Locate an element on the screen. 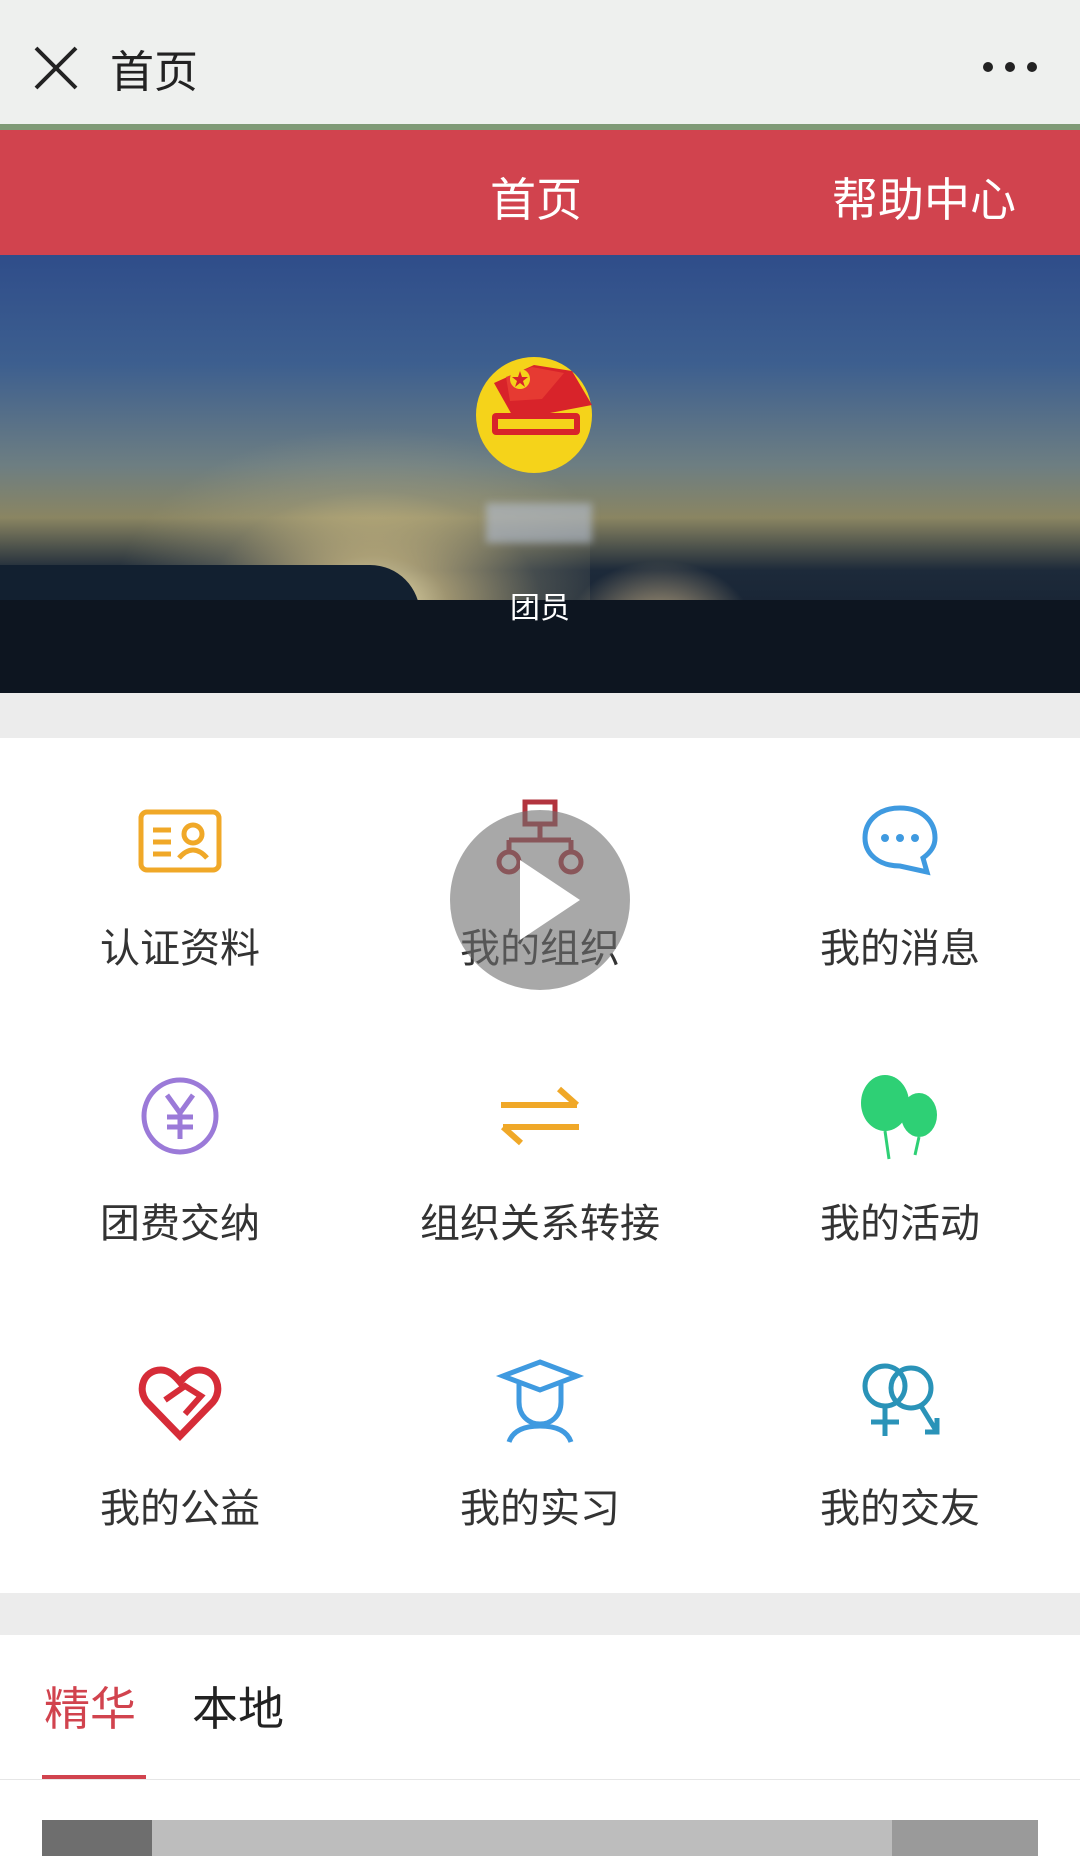 The width and height of the screenshot is (1080, 1856). grid-item-certification: 认证资料 is located at coordinates (180, 880).